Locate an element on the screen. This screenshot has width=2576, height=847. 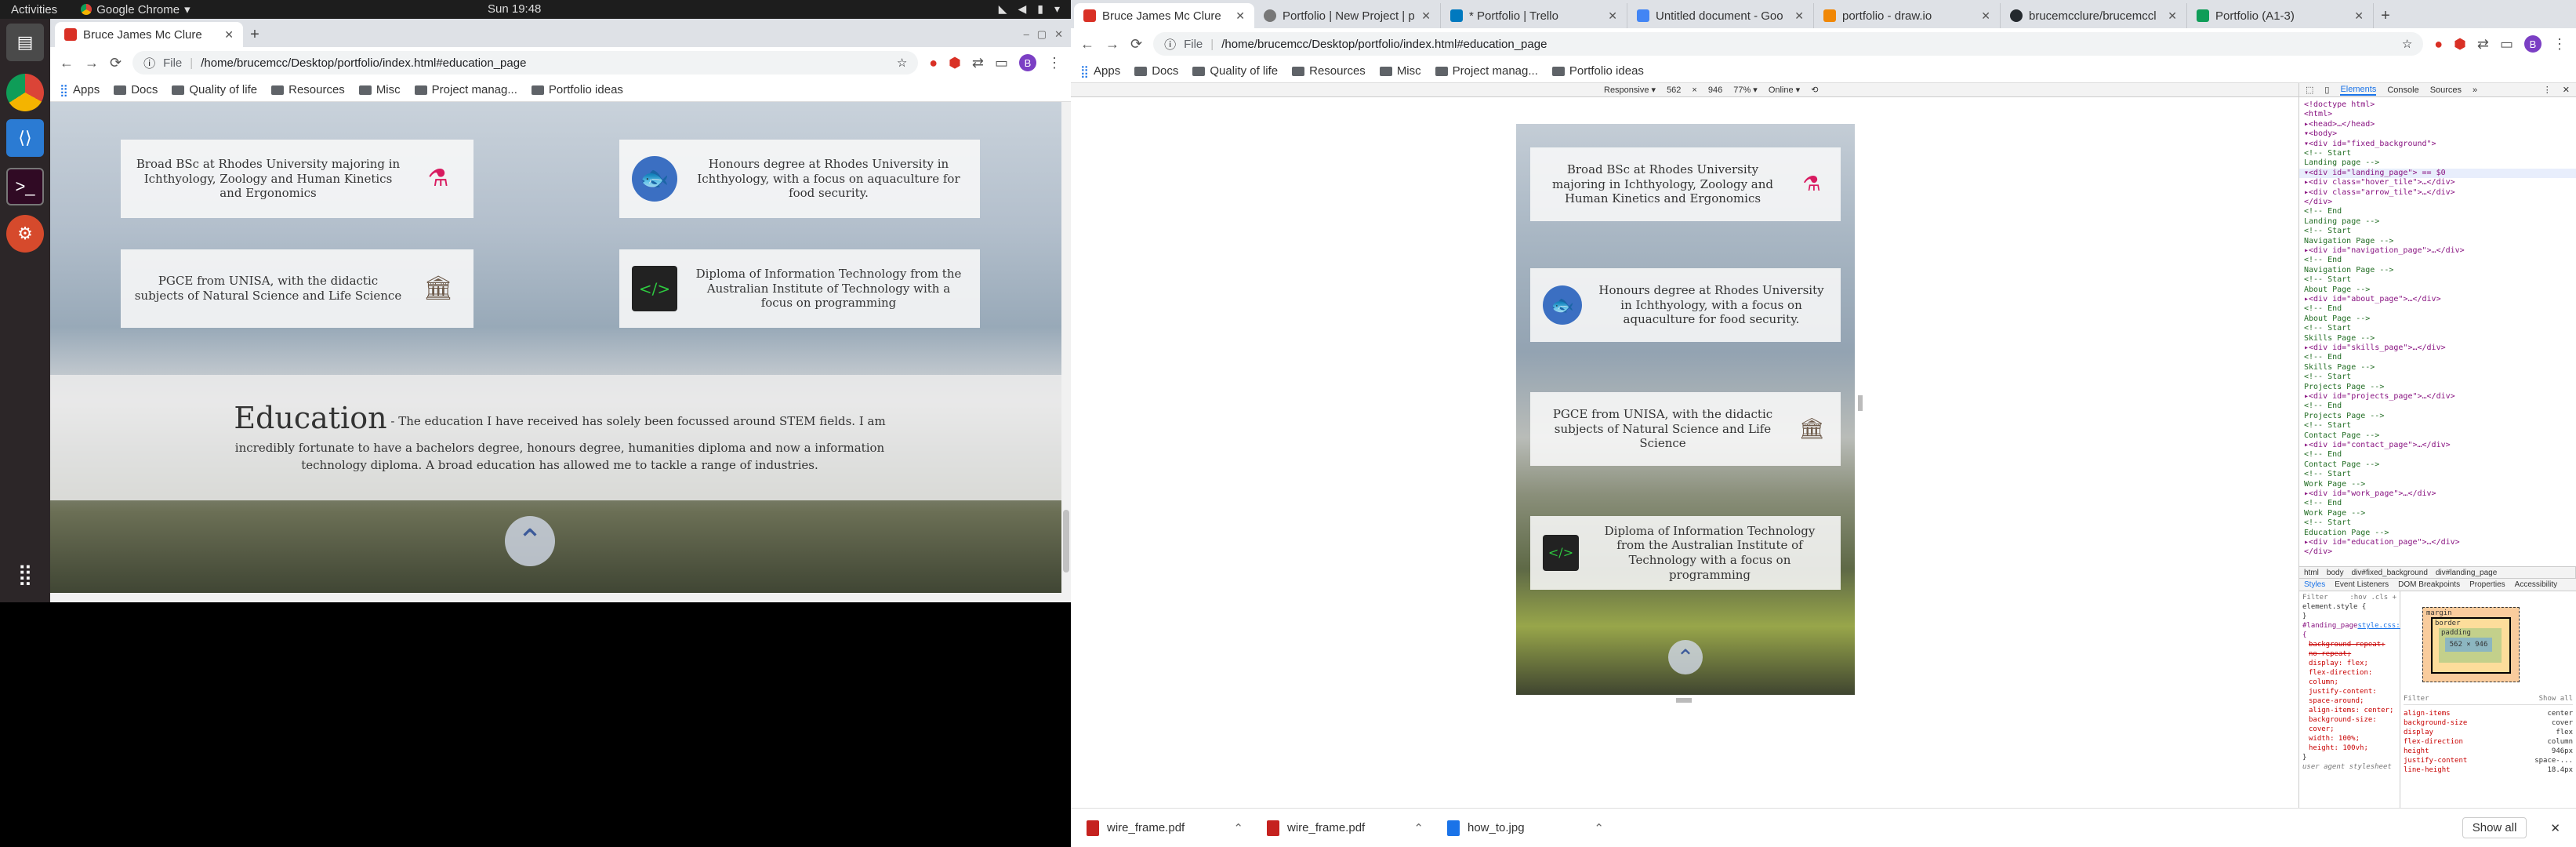
tab-event-listeners: Event Listeners is located at coordinates (2362, 584).